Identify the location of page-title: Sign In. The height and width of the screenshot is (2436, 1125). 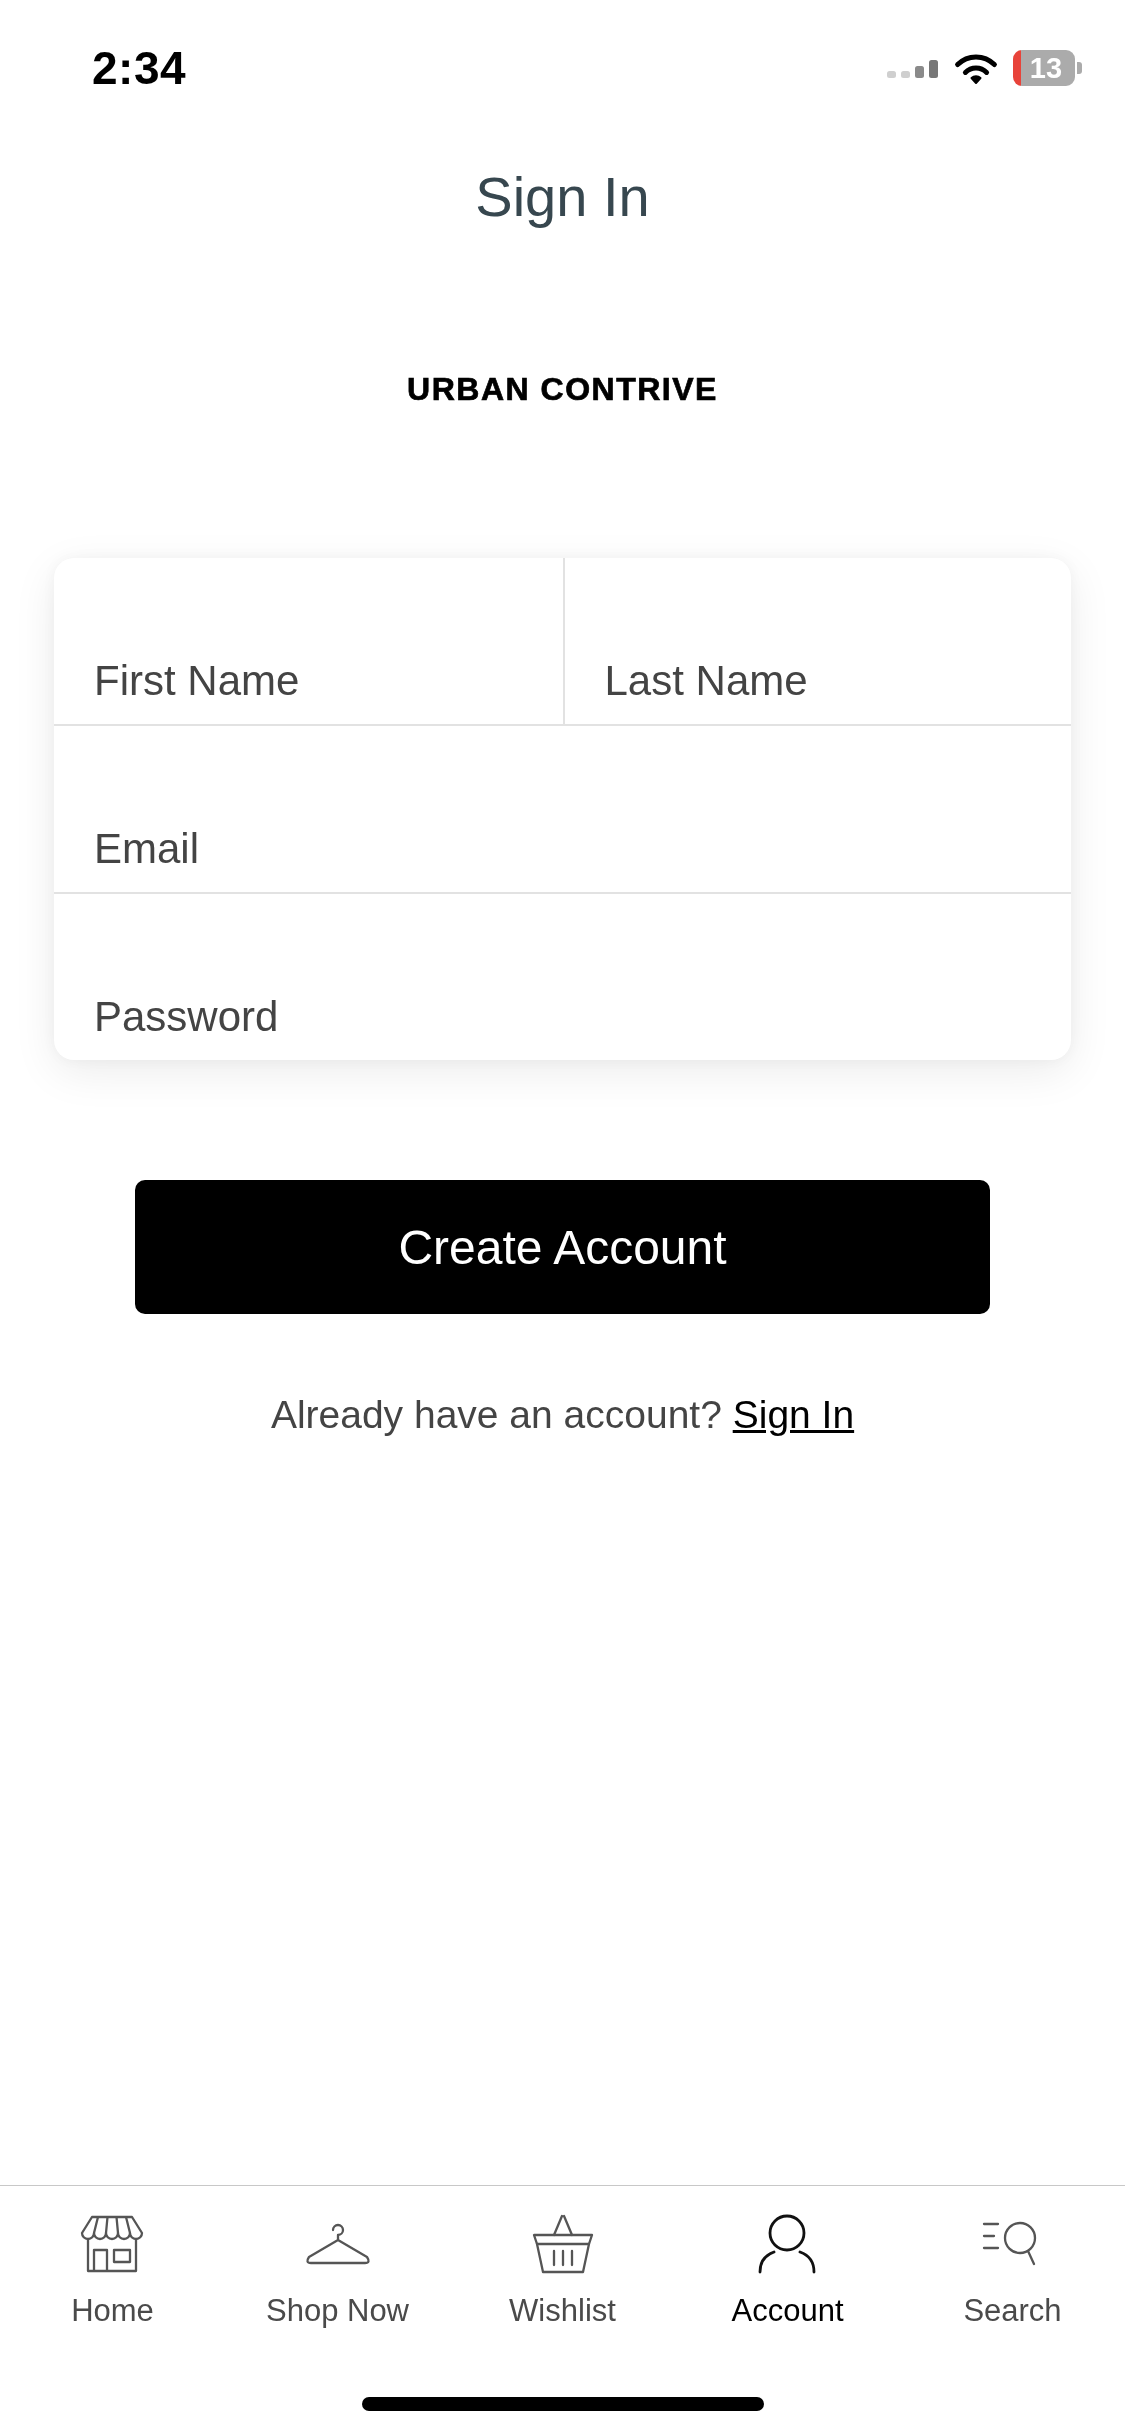
(562, 197).